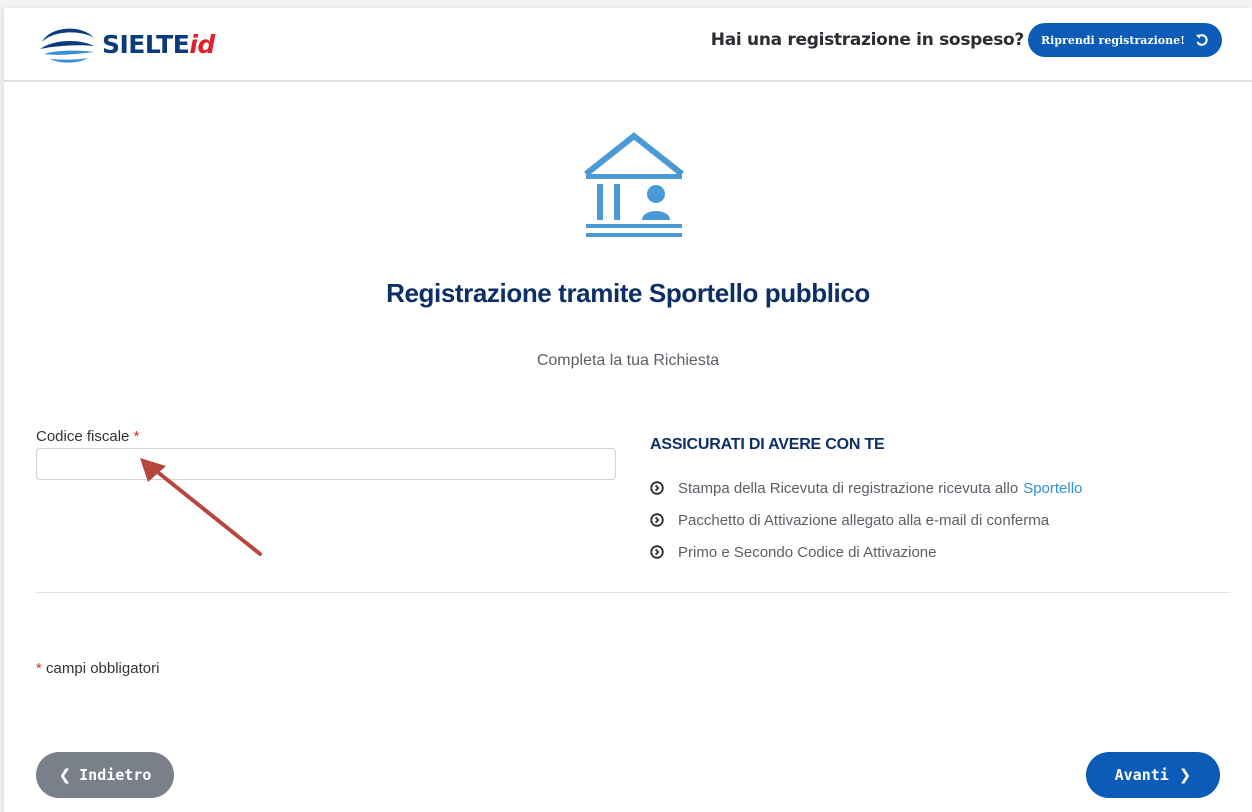  What do you see at coordinates (1113, 40) in the screenshot?
I see `resume-registration-label: Riprendi registrazione!` at bounding box center [1113, 40].